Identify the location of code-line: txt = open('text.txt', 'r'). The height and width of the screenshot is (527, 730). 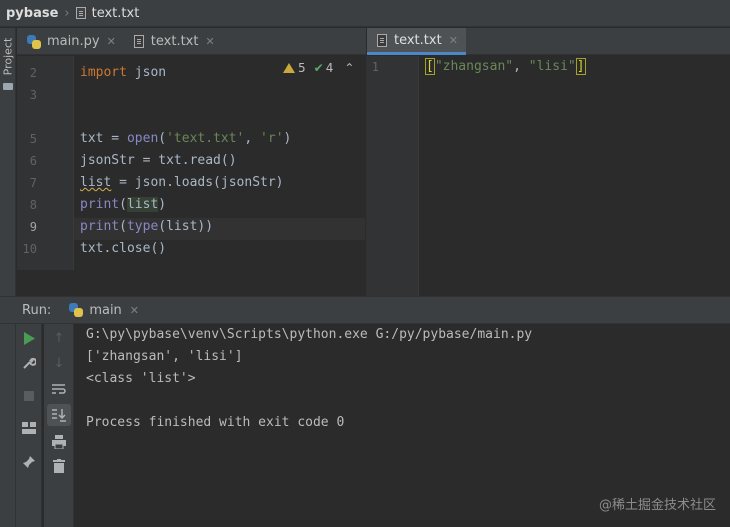
(185, 138).